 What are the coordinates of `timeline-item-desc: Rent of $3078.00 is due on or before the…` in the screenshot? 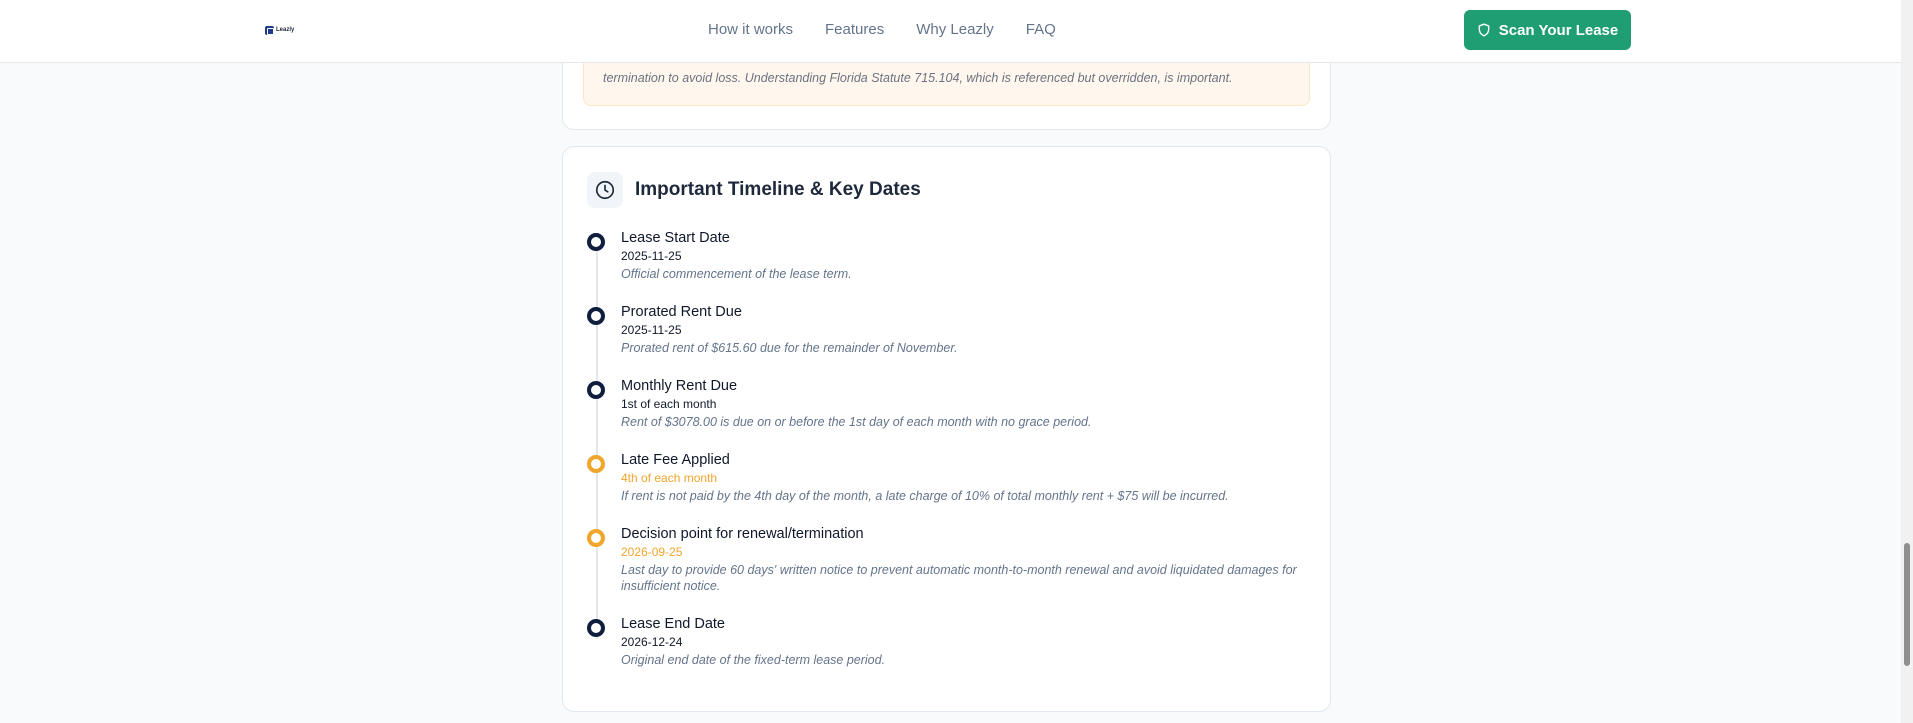 It's located at (856, 422).